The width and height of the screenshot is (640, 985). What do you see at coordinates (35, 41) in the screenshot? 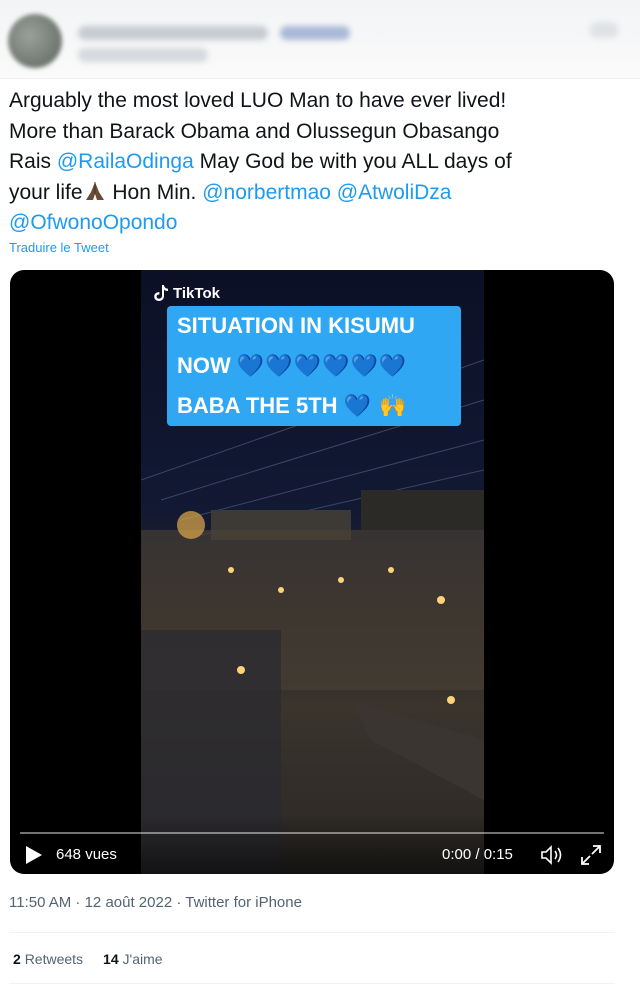
I see `avatar` at bounding box center [35, 41].